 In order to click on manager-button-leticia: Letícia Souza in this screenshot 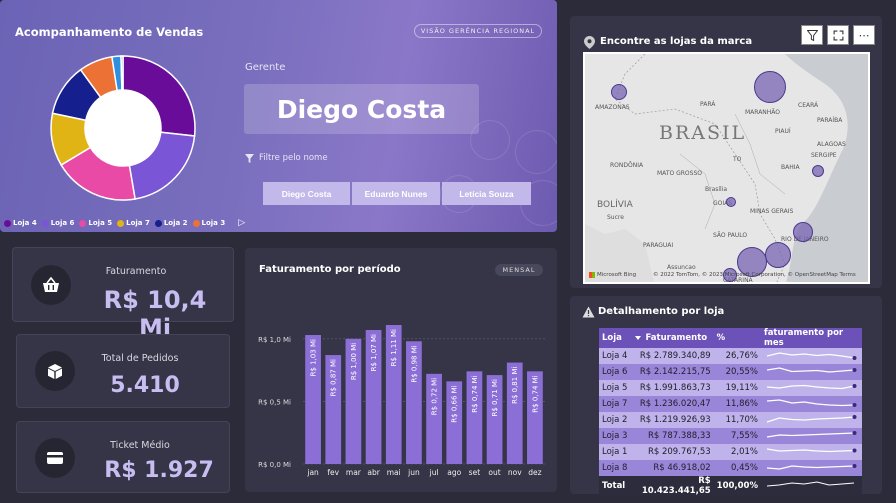, I will do `click(486, 193)`.